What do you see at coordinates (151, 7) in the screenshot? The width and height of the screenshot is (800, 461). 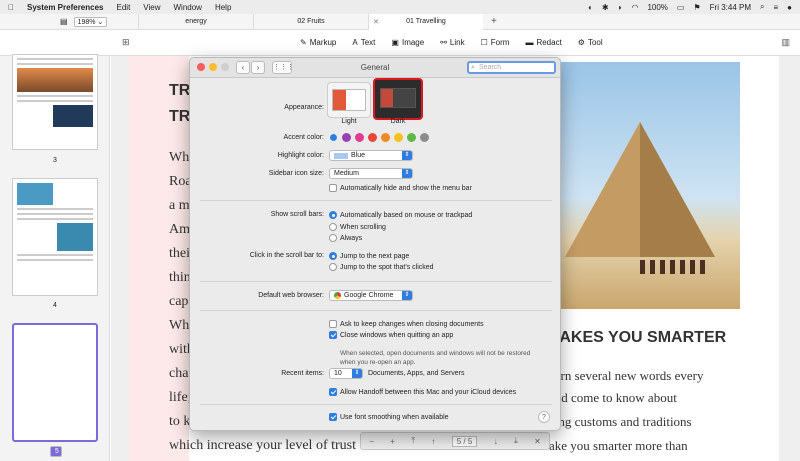 I see `menu-view: View` at bounding box center [151, 7].